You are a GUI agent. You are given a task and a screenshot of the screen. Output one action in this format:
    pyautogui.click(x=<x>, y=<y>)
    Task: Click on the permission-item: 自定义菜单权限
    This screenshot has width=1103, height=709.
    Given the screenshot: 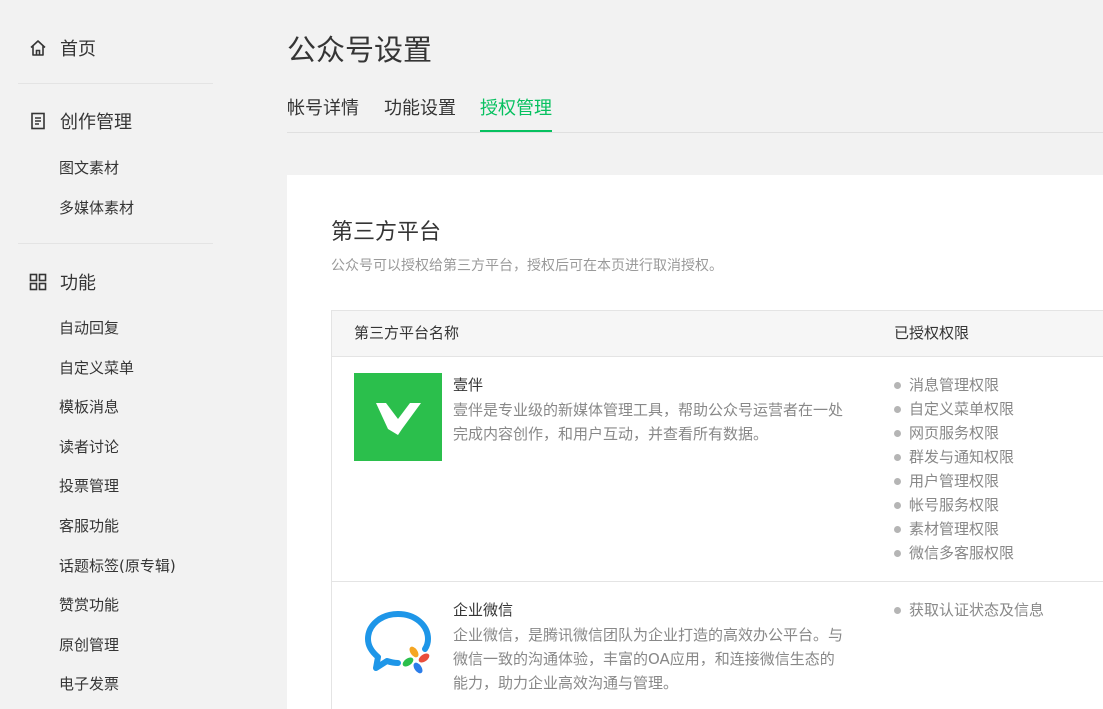 What is the action you would take?
    pyautogui.click(x=954, y=409)
    